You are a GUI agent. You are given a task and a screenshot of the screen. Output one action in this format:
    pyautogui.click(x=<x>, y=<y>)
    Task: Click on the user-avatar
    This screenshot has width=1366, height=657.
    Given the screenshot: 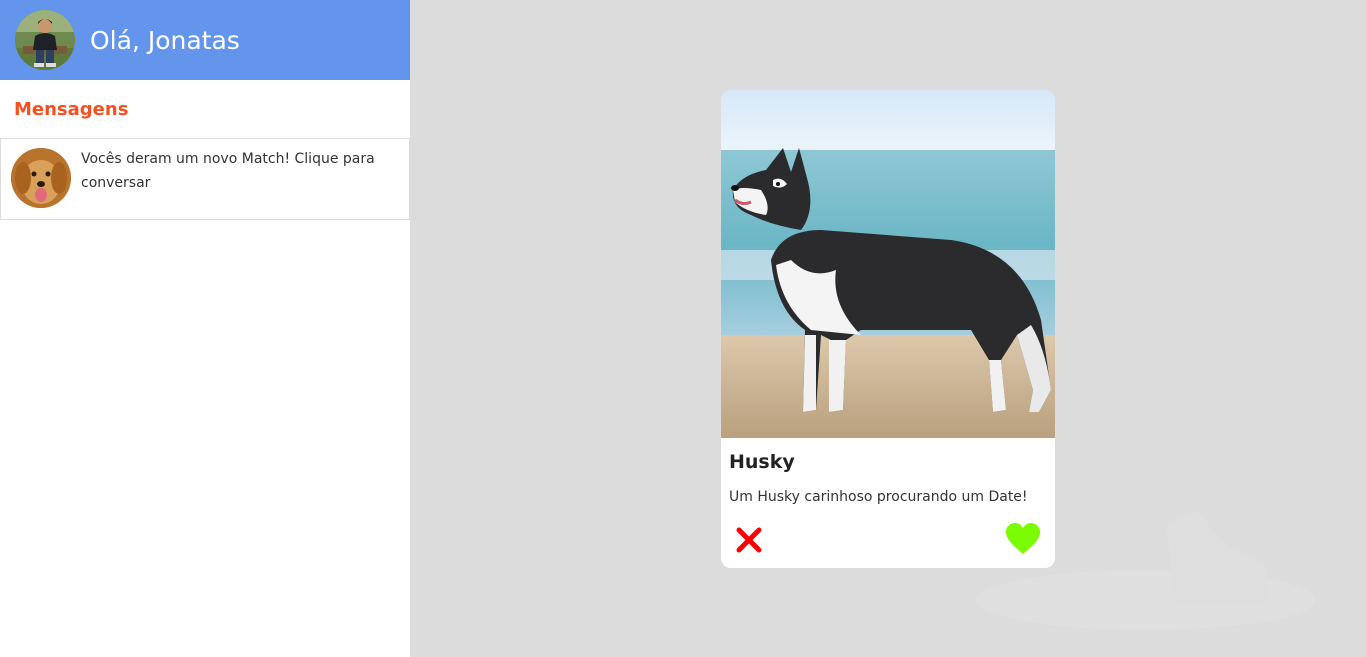 What is the action you would take?
    pyautogui.click(x=45, y=40)
    